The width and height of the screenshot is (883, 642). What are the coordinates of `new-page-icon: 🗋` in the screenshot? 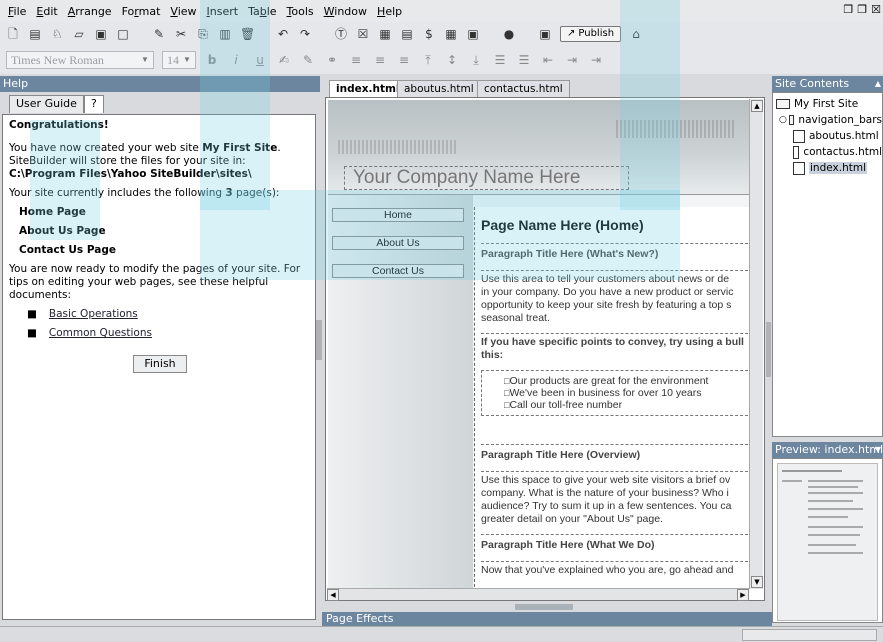 It's located at (13, 34).